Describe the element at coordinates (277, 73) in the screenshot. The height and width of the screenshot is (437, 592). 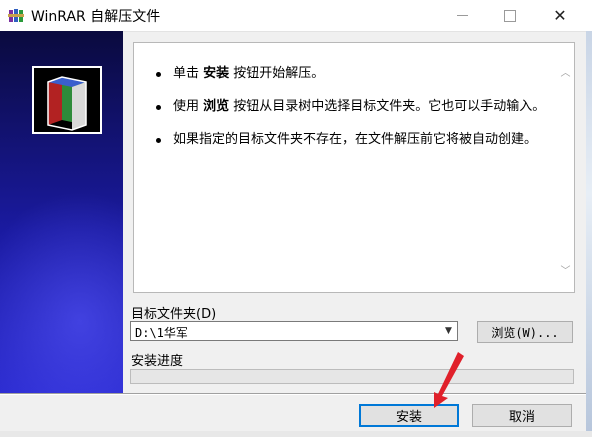
I see `instruction-text: 按钮开始解压。` at that location.